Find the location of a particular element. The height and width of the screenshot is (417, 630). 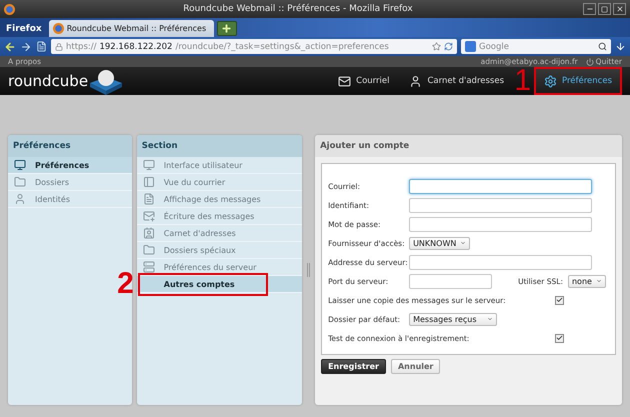

maximize-button is located at coordinates (604, 9).